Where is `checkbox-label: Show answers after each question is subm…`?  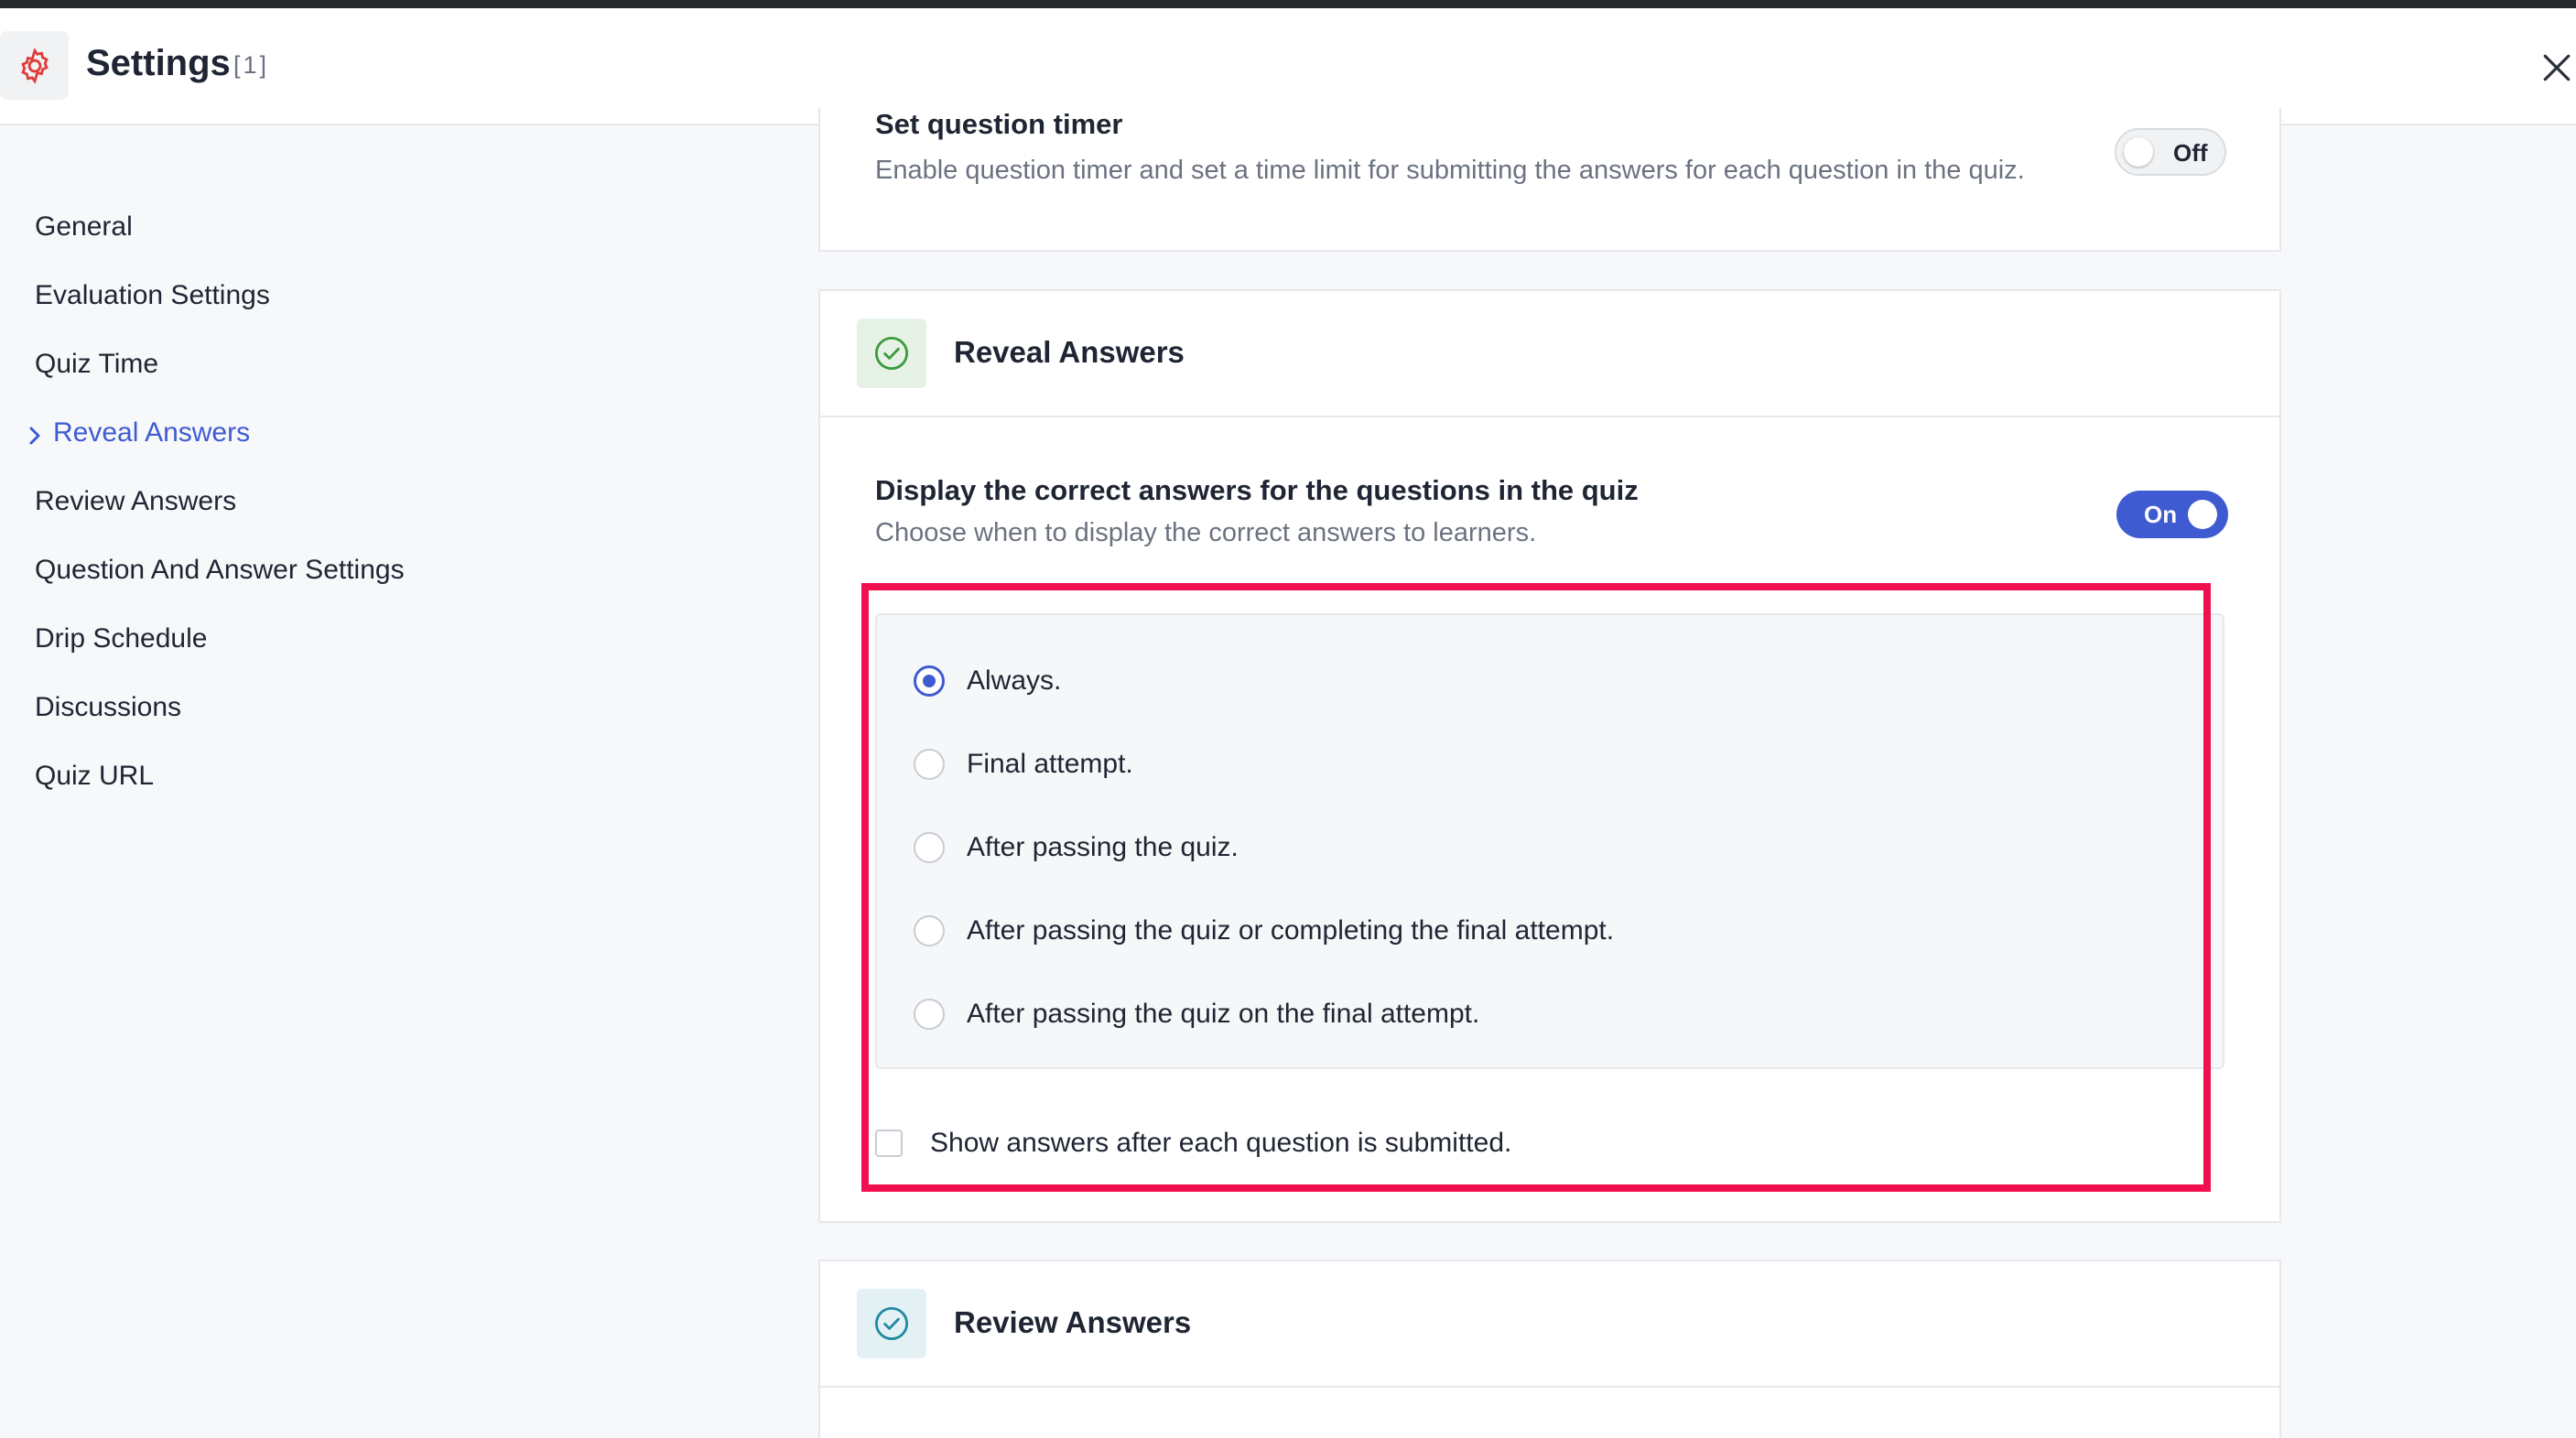 checkbox-label: Show answers after each question is subm… is located at coordinates (1221, 1143).